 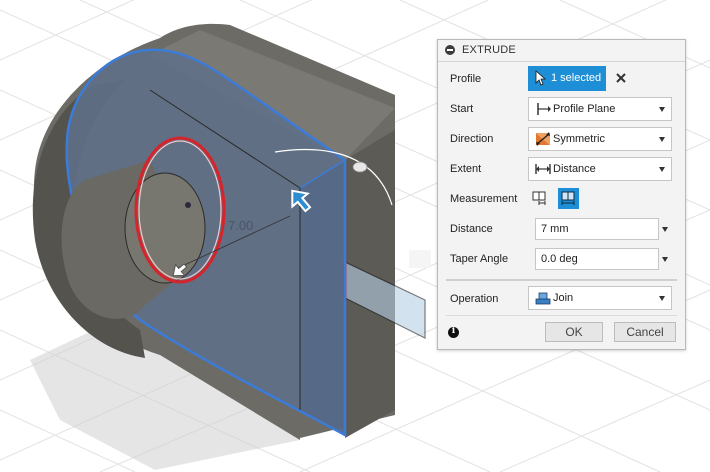 I want to click on operation-value: Join, so click(x=563, y=298).